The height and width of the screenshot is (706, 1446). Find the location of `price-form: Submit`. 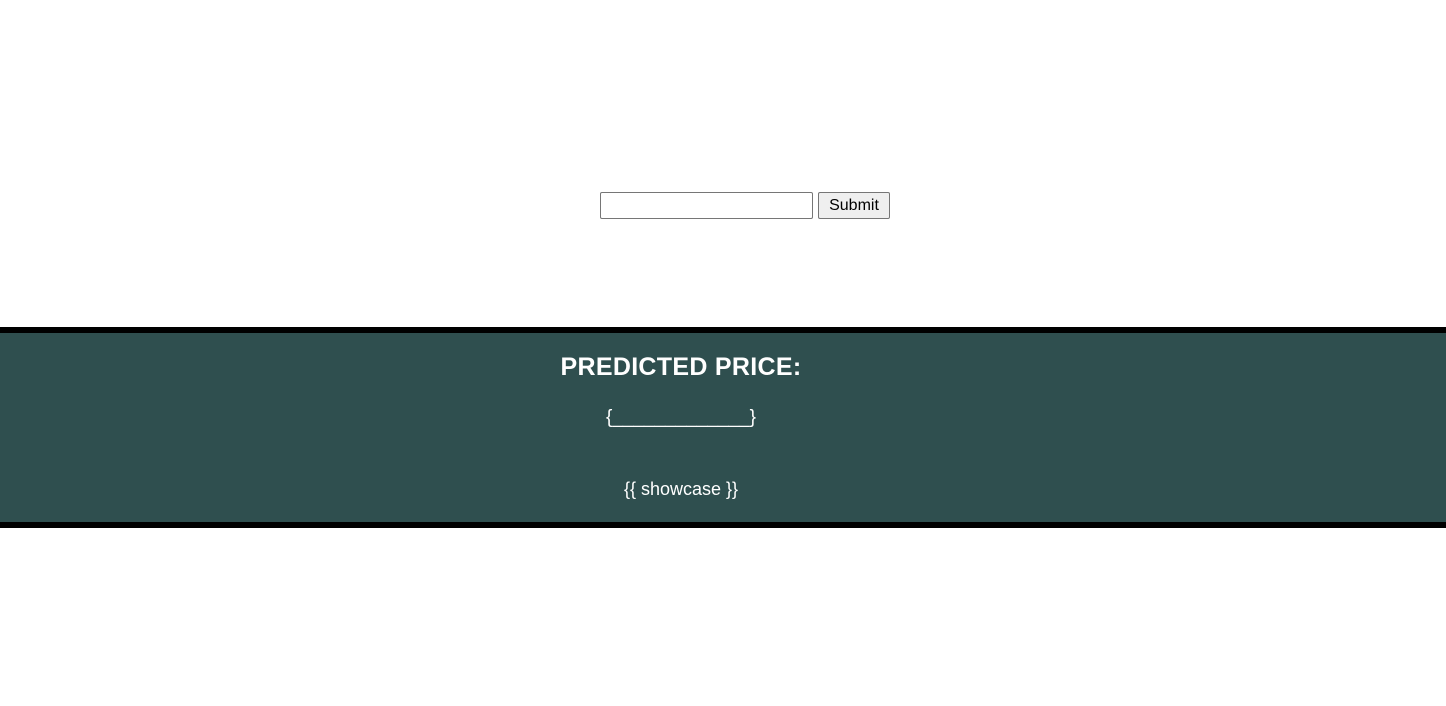

price-form: Submit is located at coordinates (745, 205).